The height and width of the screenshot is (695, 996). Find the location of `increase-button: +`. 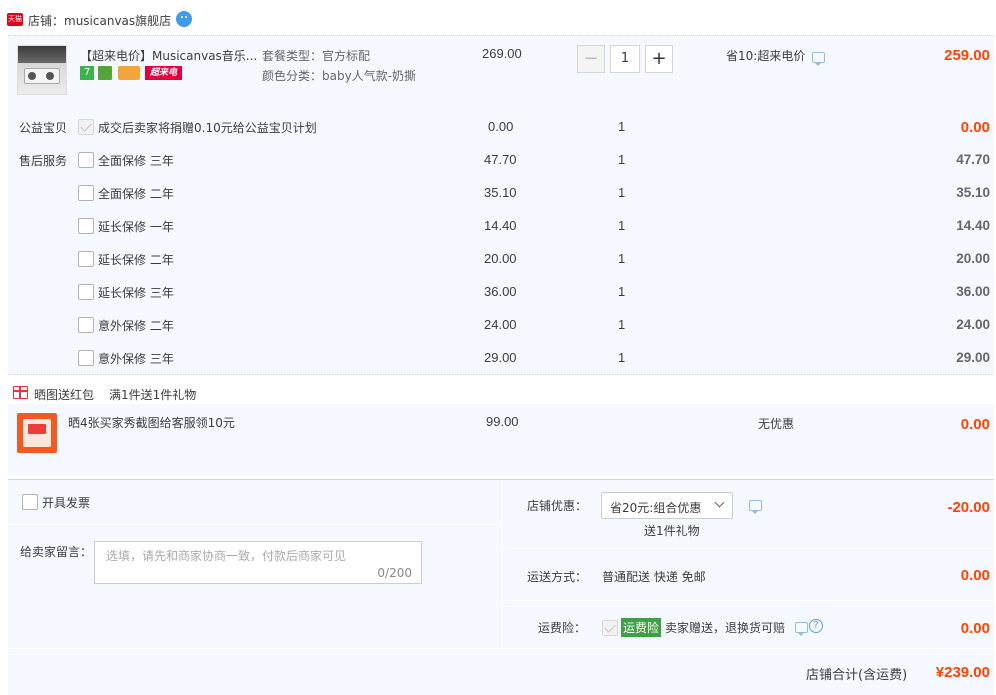

increase-button: + is located at coordinates (659, 59).